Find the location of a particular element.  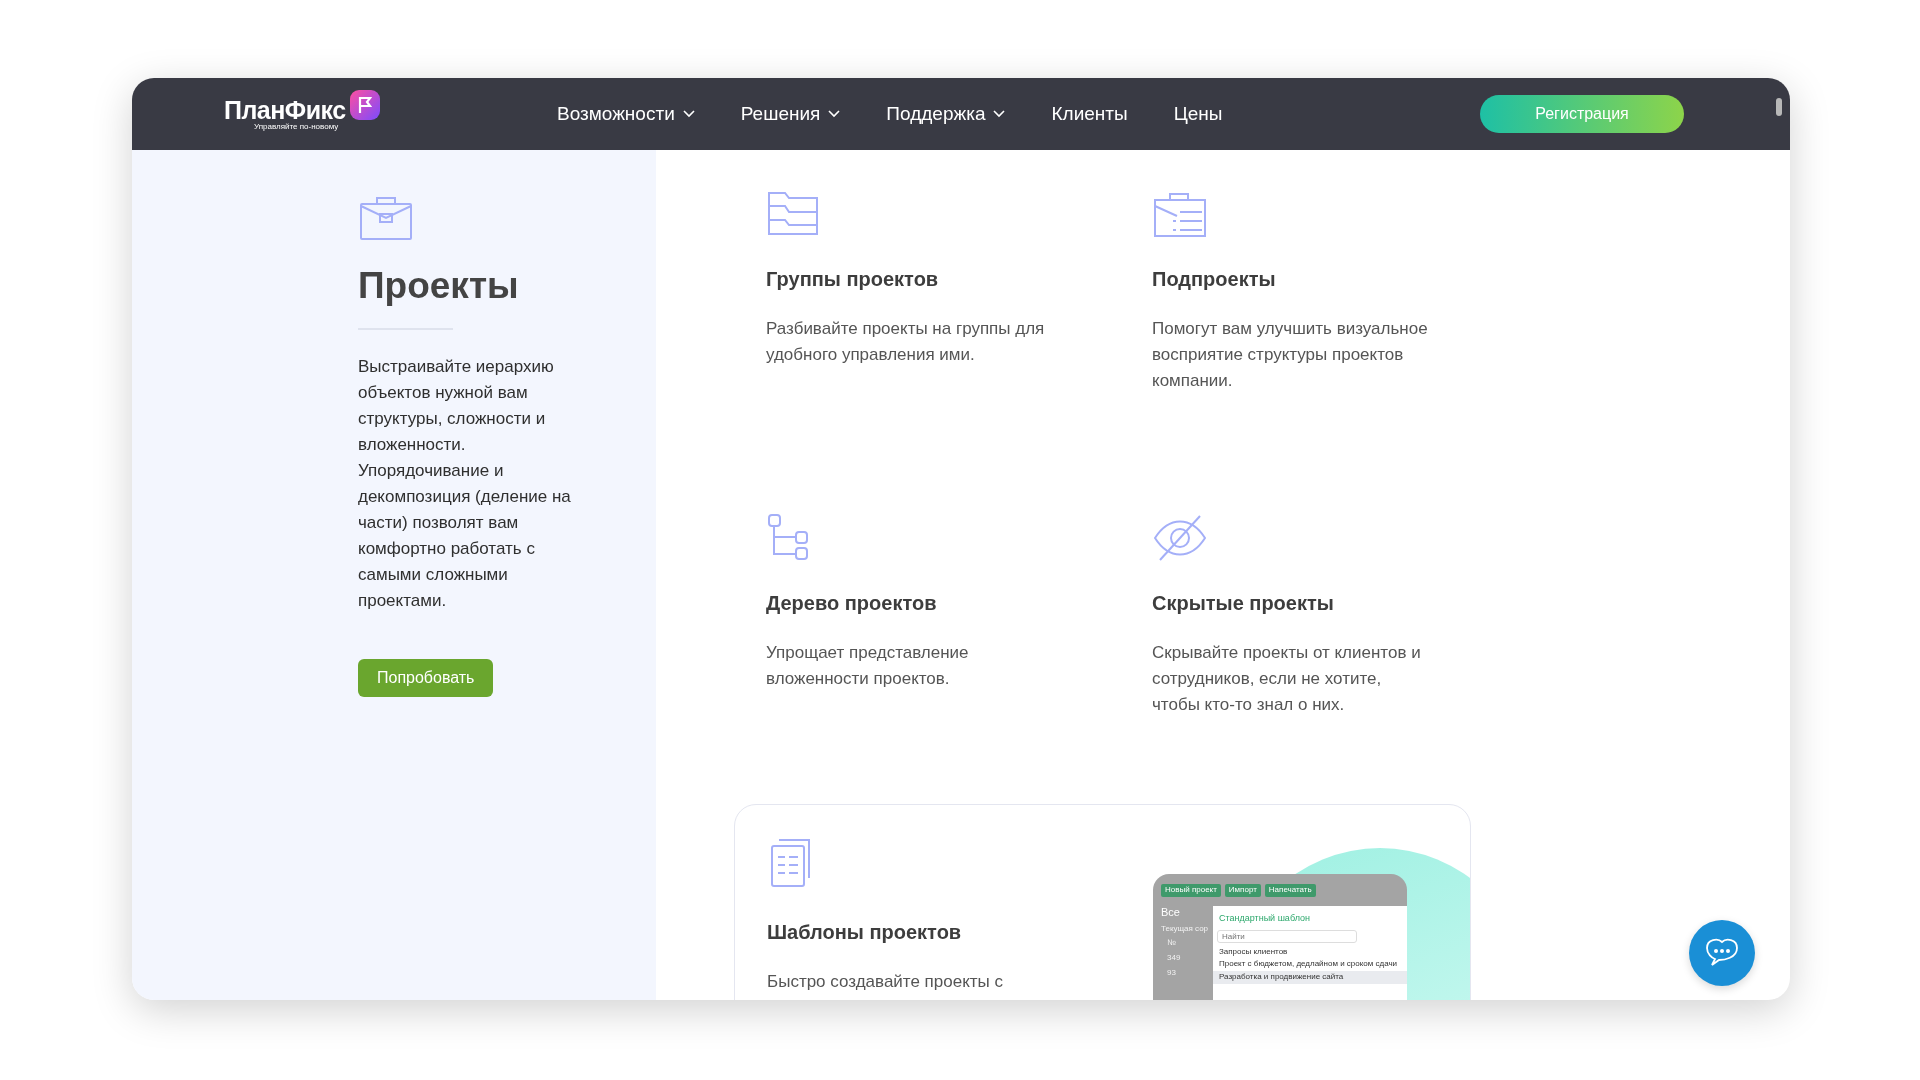

logo-name: ПланФикс is located at coordinates (285, 110).